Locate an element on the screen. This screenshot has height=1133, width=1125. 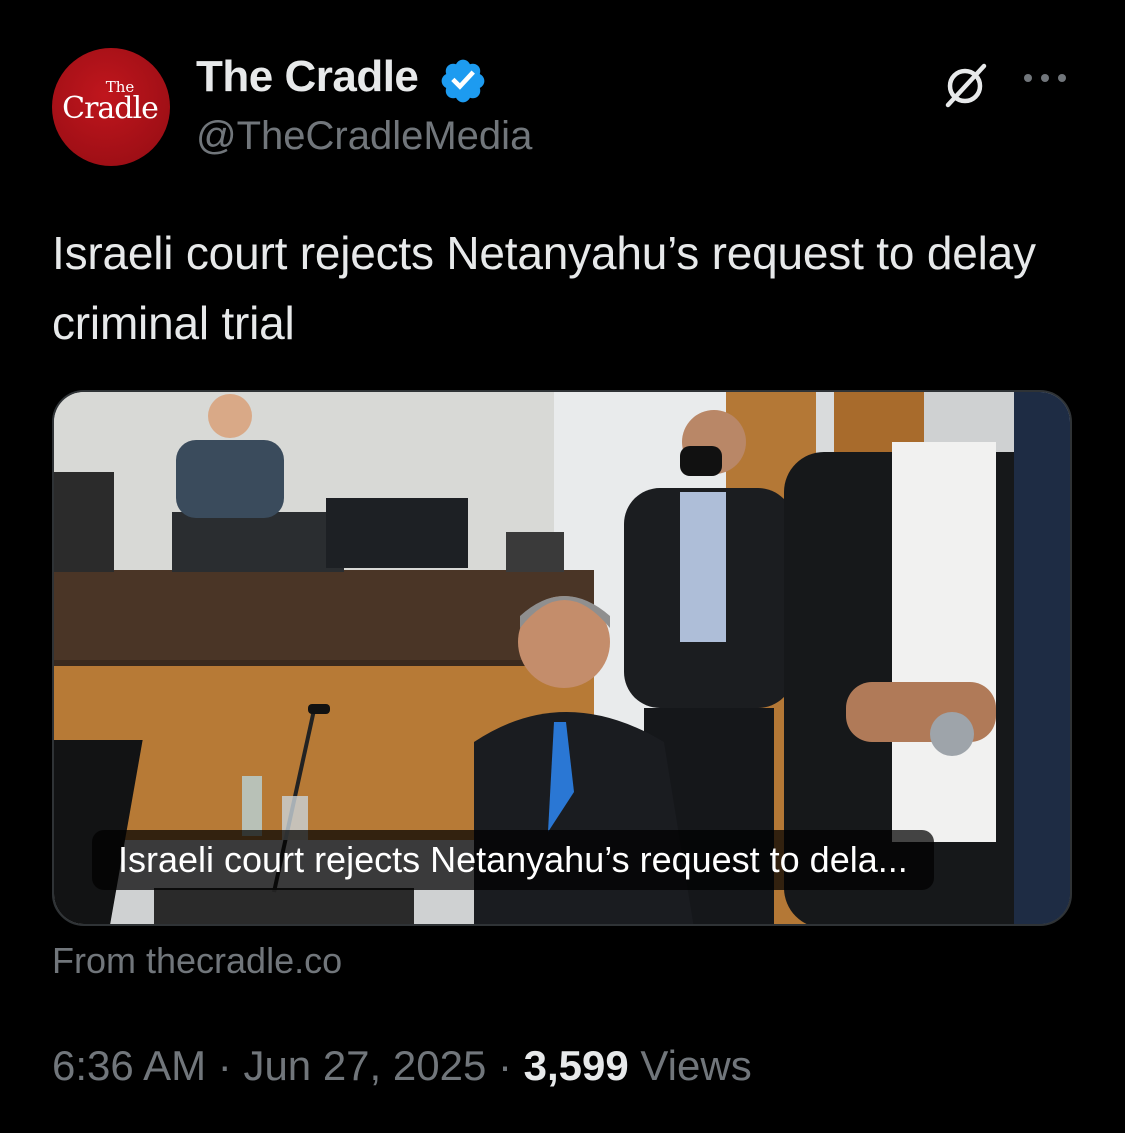
more-options-icon is located at coordinates (1045, 78).